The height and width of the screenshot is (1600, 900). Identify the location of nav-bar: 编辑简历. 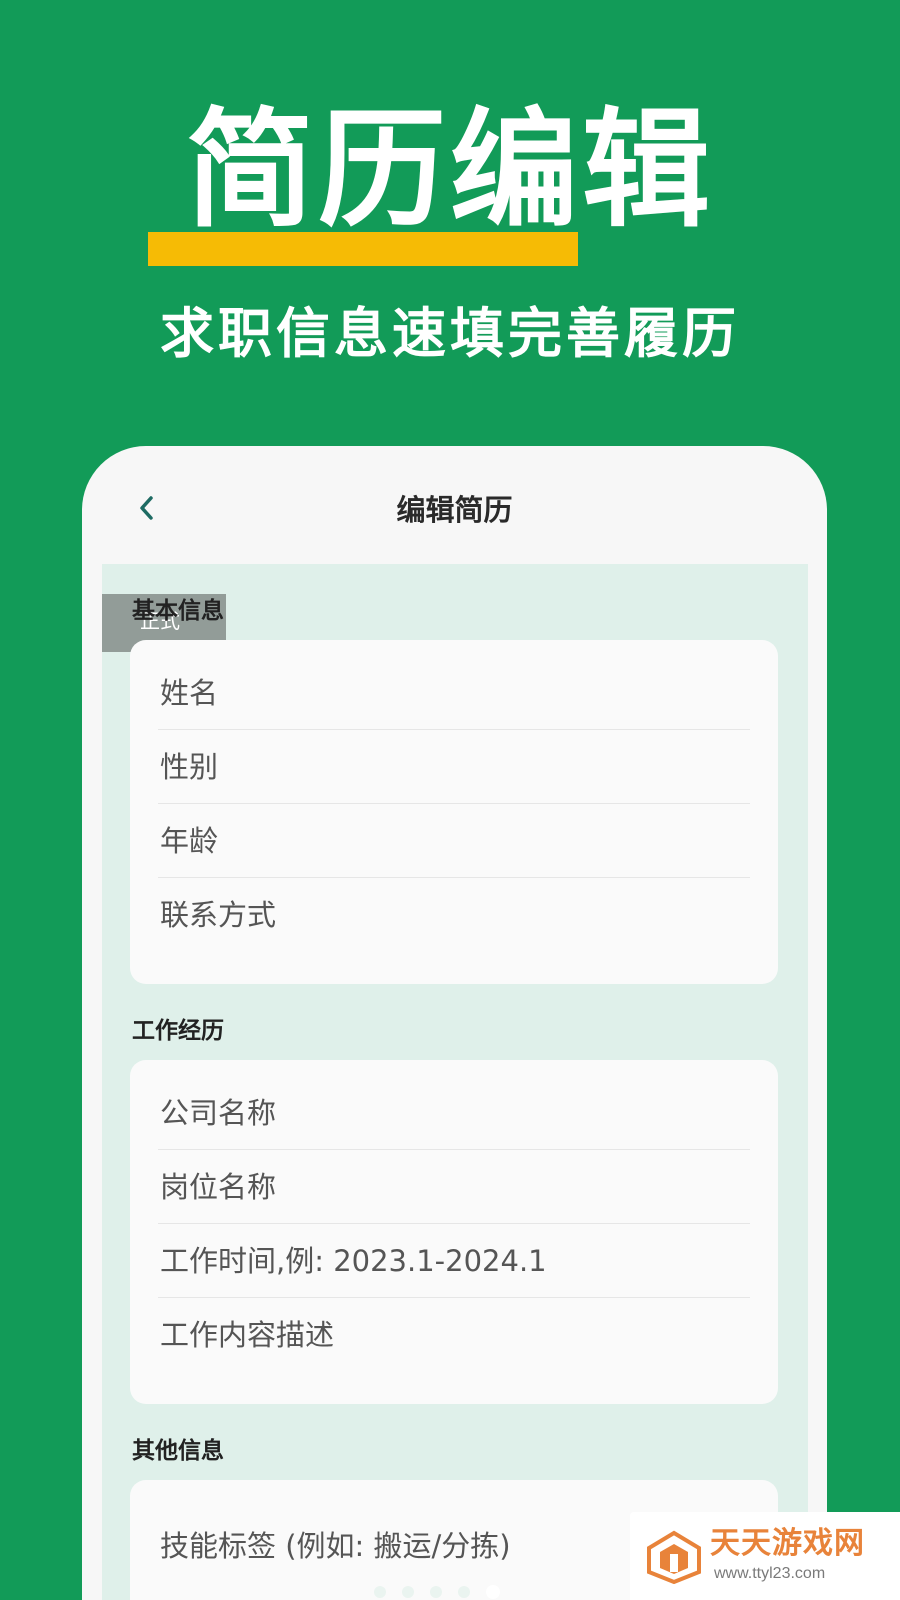
(454, 505).